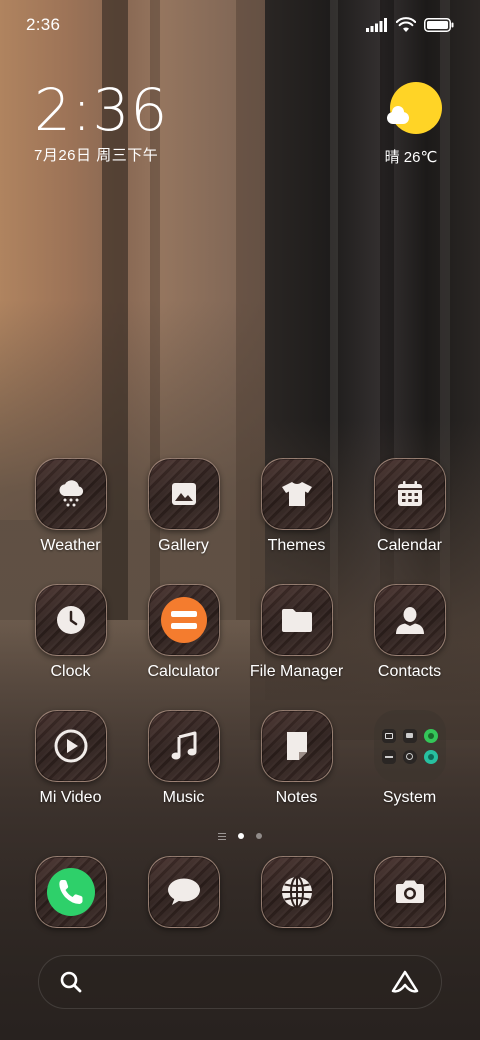 The width and height of the screenshot is (480, 1040). What do you see at coordinates (414, 109) in the screenshot?
I see `sunny-icon` at bounding box center [414, 109].